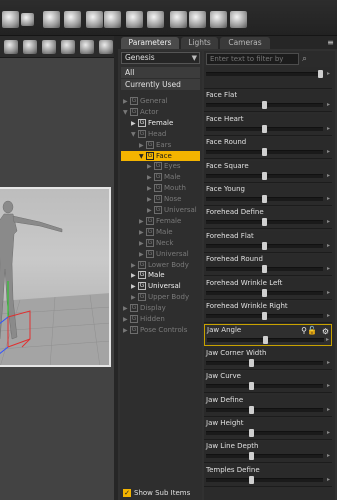 The height and width of the screenshot is (500, 337). Describe the element at coordinates (330, 42) in the screenshot. I see `pane-menu-icon: ≡` at that location.